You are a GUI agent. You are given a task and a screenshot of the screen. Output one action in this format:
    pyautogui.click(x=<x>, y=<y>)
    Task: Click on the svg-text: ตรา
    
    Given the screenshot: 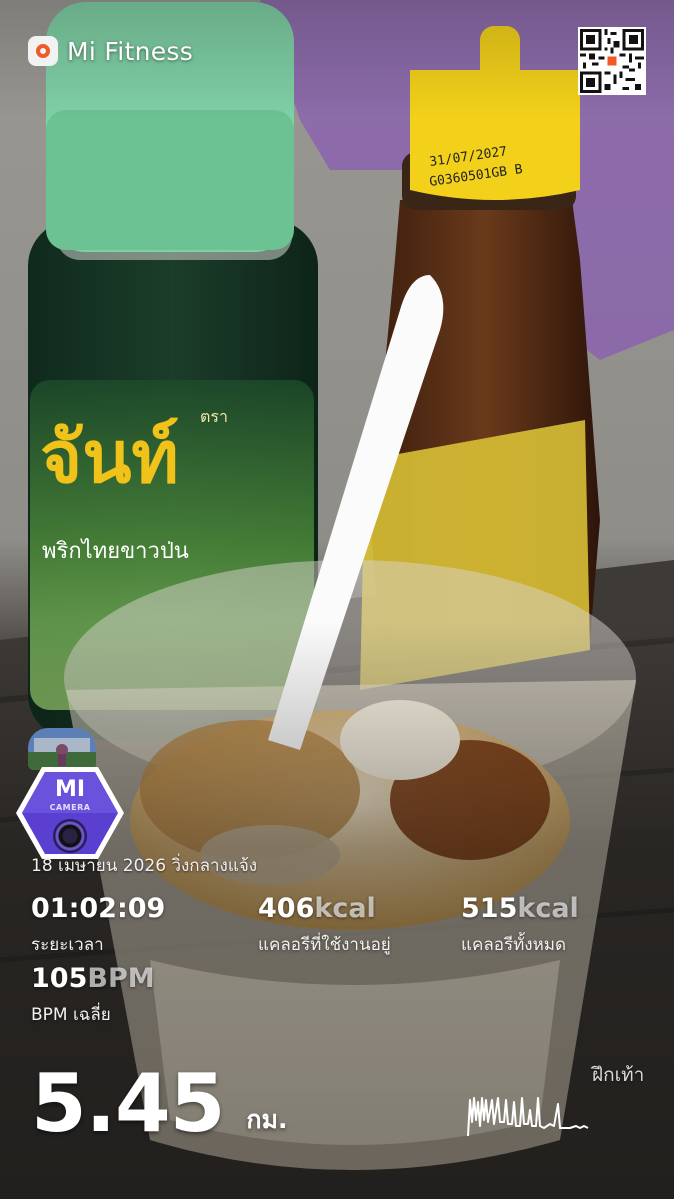 What is the action you would take?
    pyautogui.click(x=214, y=416)
    